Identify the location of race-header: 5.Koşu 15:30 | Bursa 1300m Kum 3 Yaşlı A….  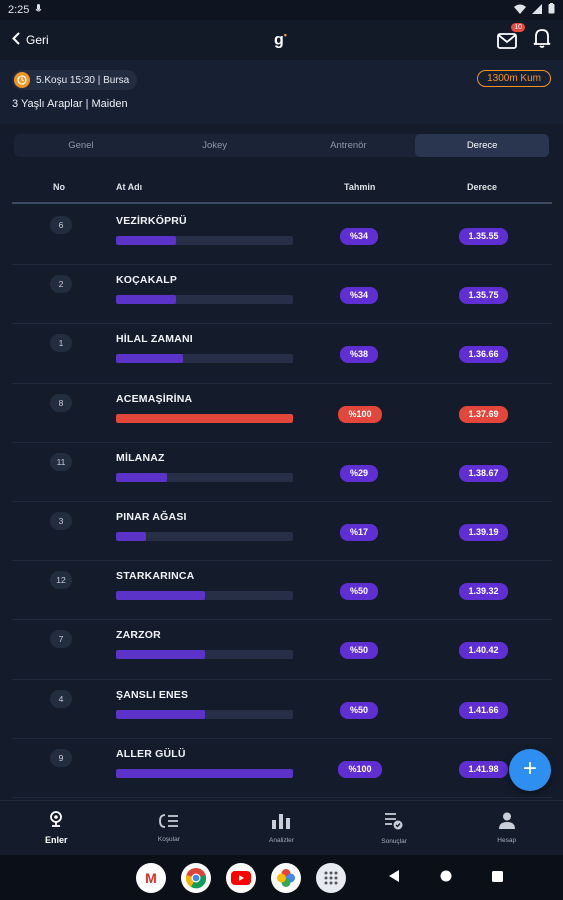
(281, 92).